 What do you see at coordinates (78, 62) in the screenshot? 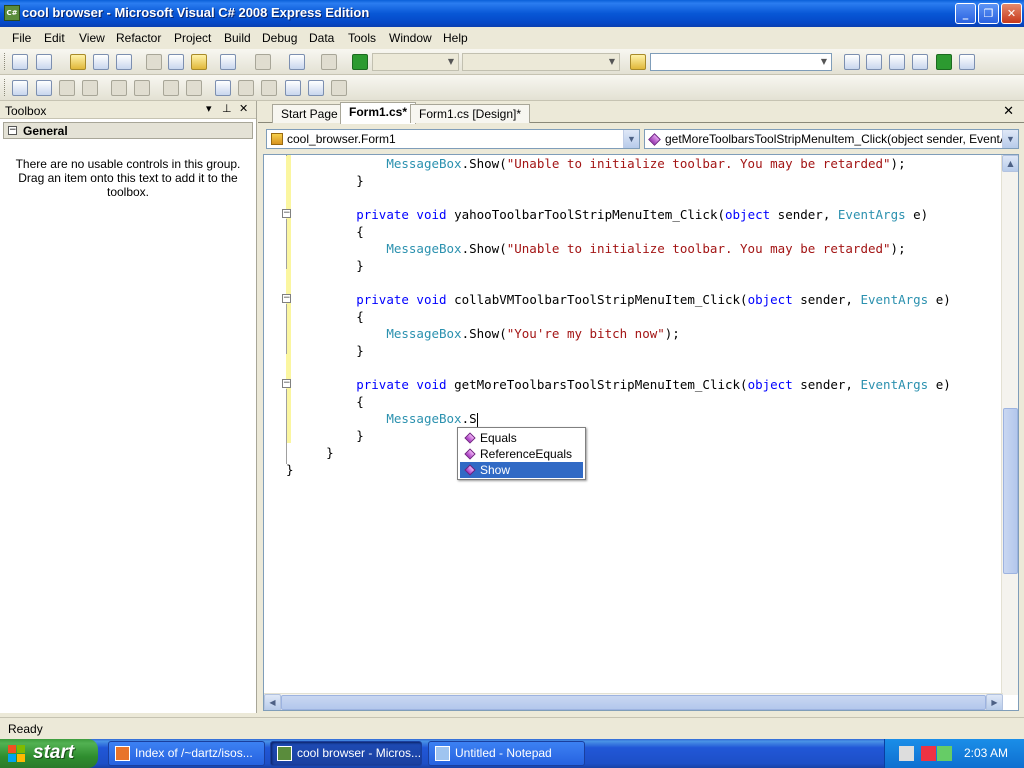
I see `open-file-icon` at bounding box center [78, 62].